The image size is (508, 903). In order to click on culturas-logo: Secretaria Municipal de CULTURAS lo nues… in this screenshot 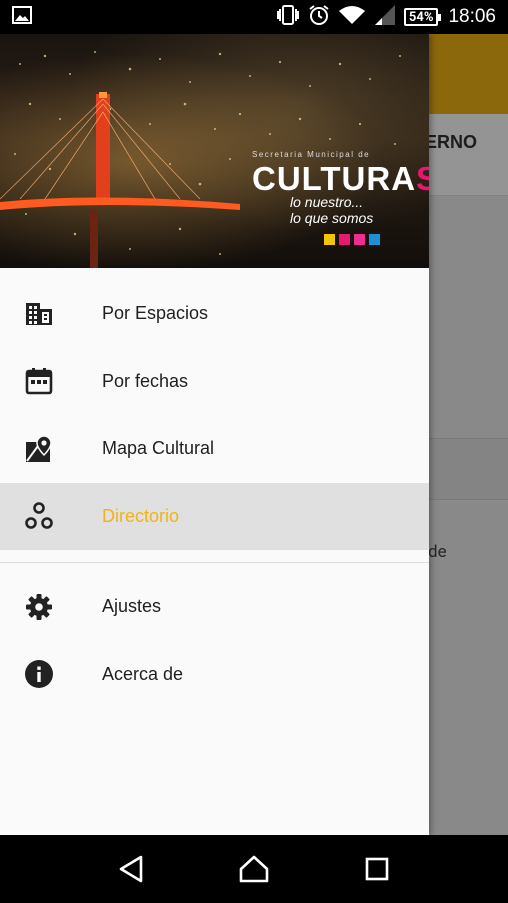, I will do `click(340, 197)`.